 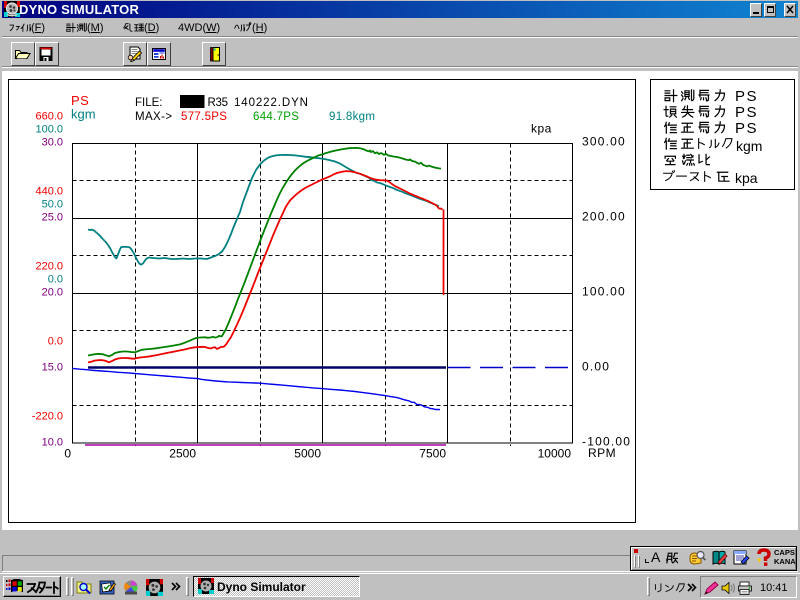 What do you see at coordinates (83, 114) in the screenshot?
I see `svg-text: kgm` at bounding box center [83, 114].